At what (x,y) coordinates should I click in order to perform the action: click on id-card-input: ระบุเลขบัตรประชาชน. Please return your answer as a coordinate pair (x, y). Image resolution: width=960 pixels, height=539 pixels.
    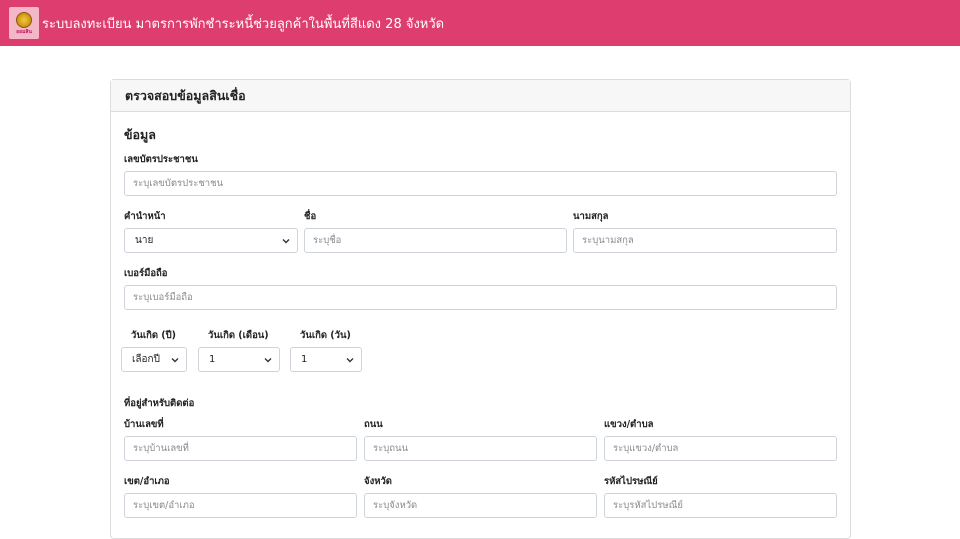
    Looking at the image, I should click on (480, 183).